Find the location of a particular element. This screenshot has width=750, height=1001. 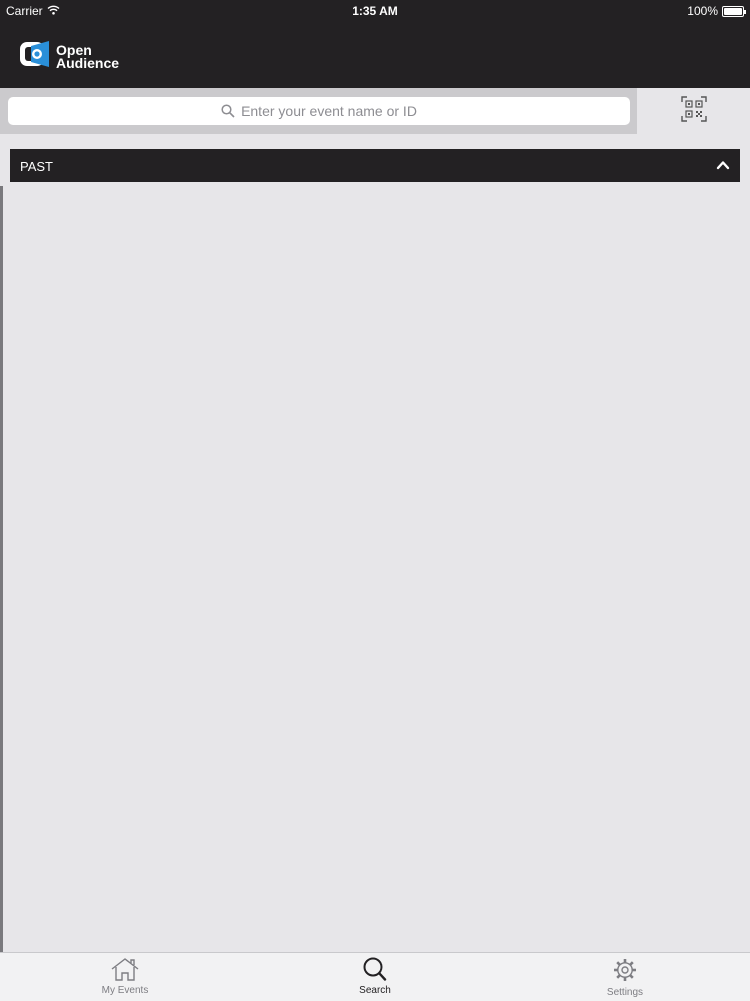

clock: 1:35 AM is located at coordinates (375, 11).